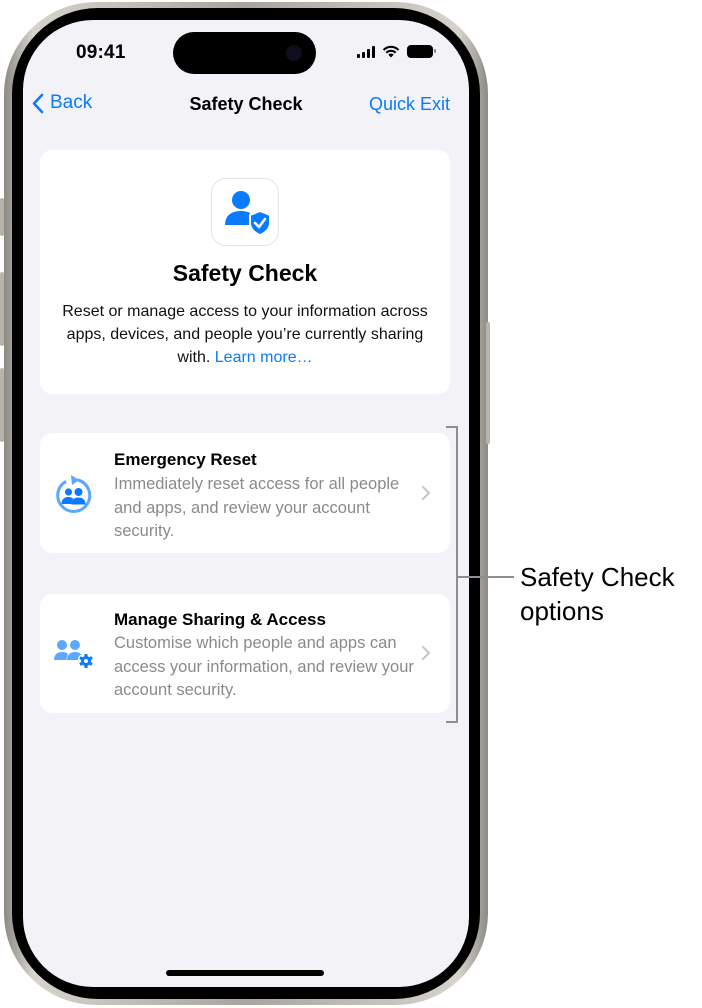 The image size is (702, 1008). I want to click on person-shield-check-icon, so click(248, 214).